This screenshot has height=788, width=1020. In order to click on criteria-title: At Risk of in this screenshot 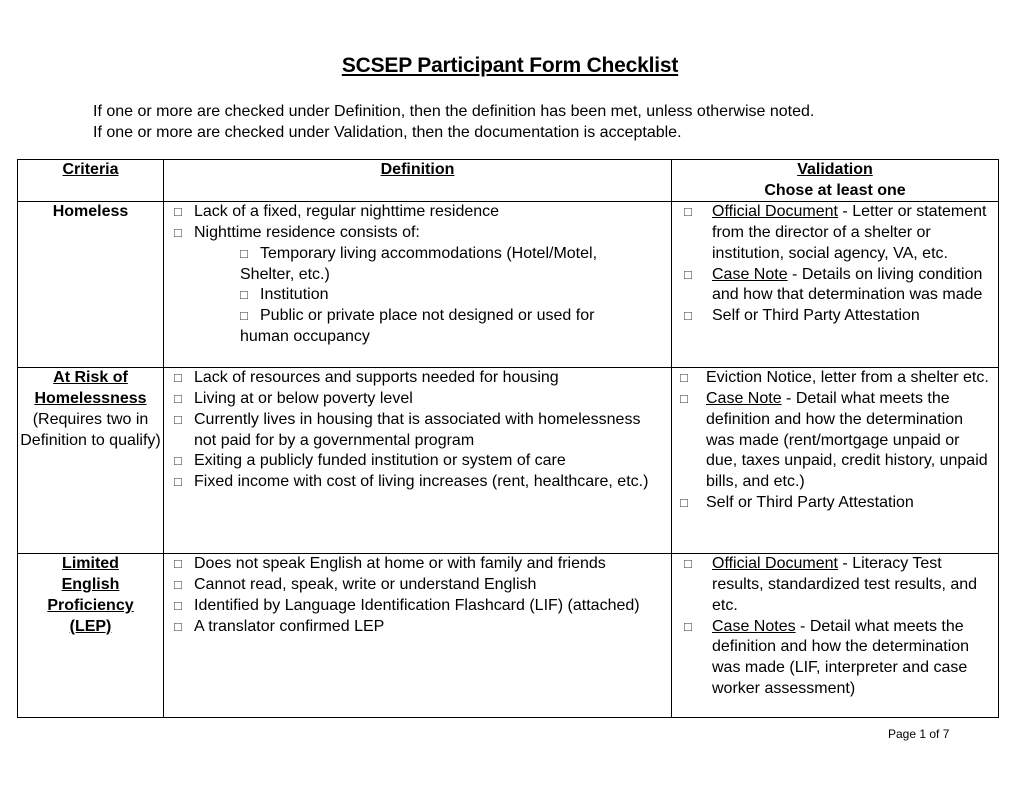, I will do `click(90, 378)`.